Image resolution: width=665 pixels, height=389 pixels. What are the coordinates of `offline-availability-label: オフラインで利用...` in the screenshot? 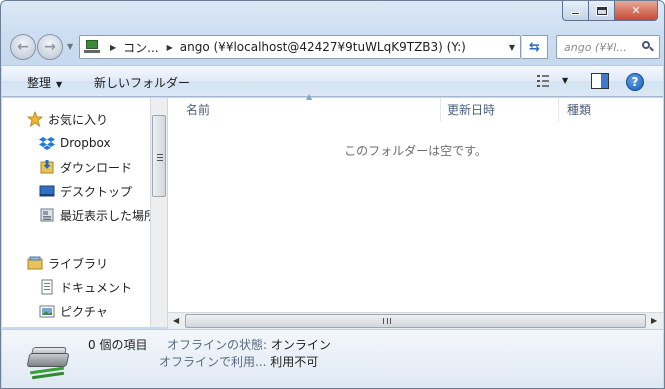 It's located at (213, 362).